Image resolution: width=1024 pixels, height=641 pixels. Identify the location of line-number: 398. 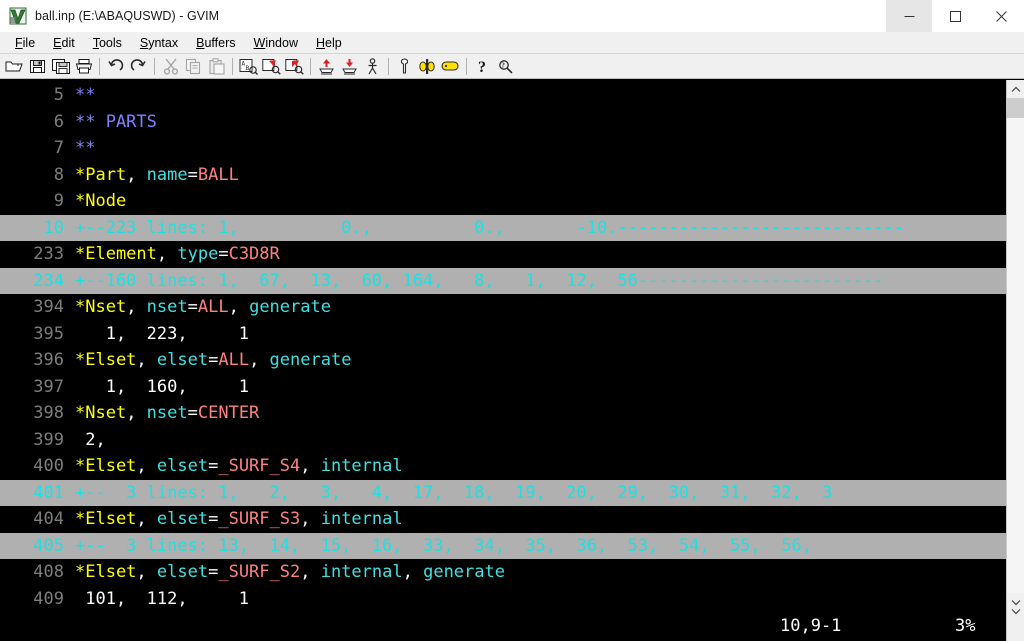
(48, 413).